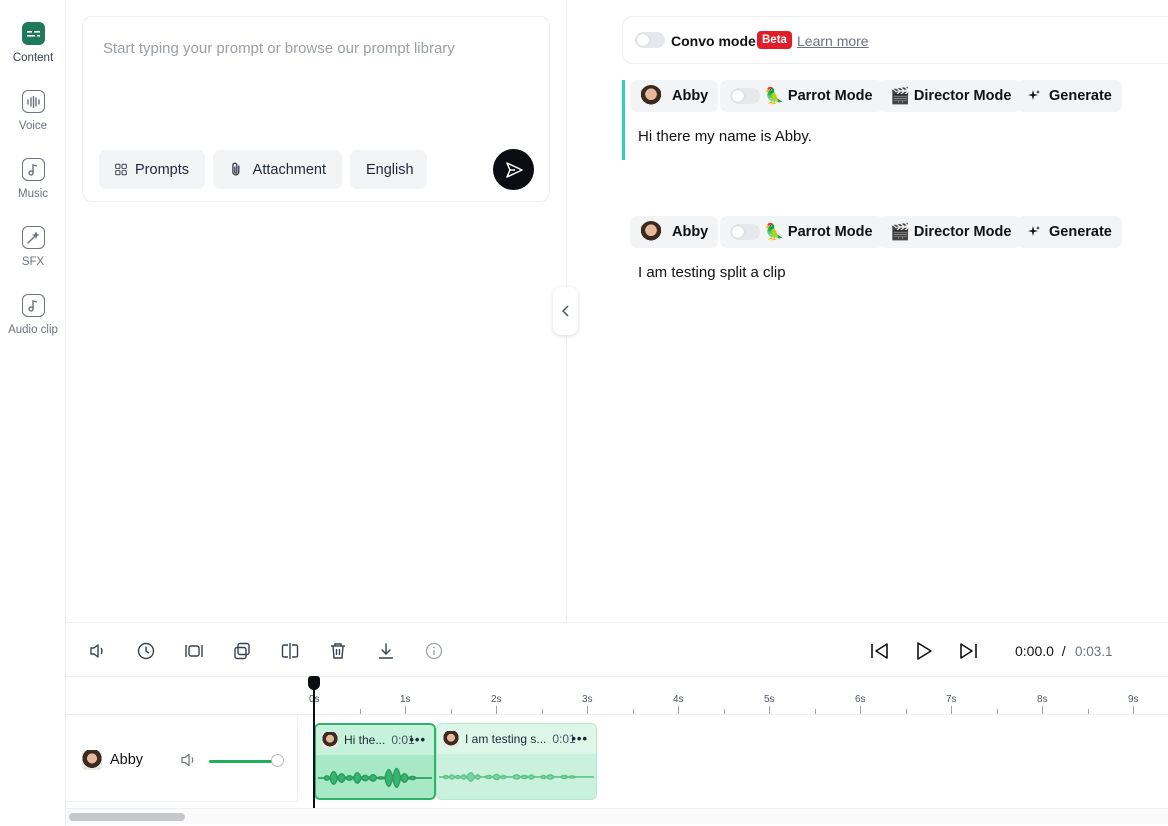 The image size is (1168, 826). I want to click on skip-back-button, so click(880, 651).